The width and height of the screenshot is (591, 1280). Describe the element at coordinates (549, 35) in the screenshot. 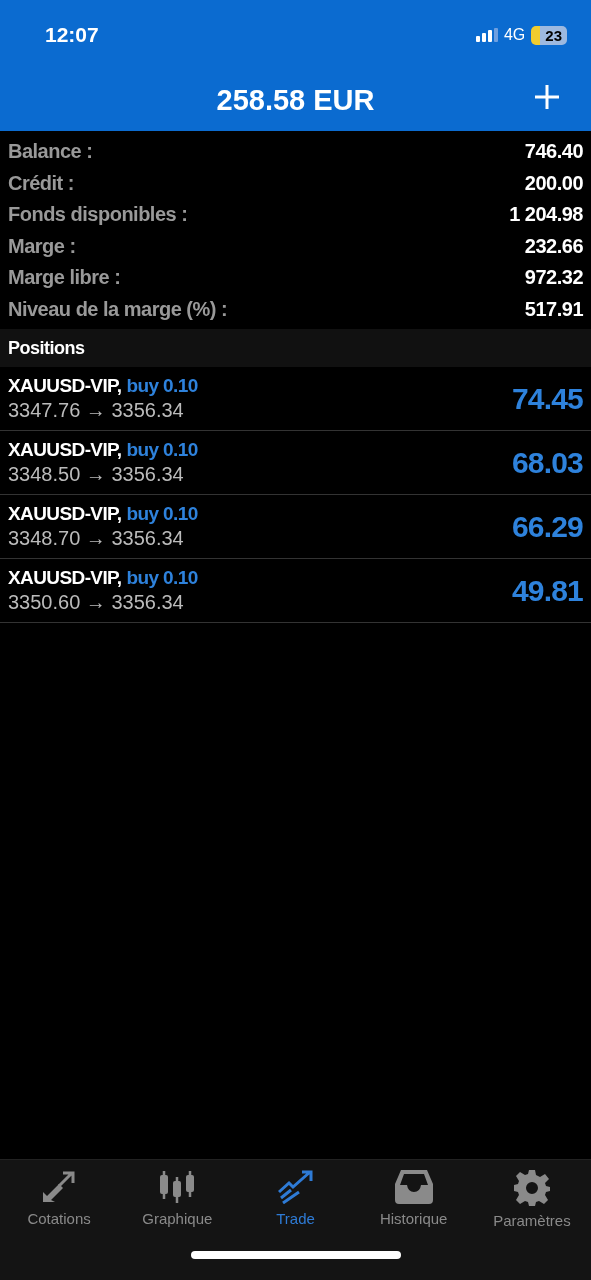

I see `battery-indicator: 23` at that location.